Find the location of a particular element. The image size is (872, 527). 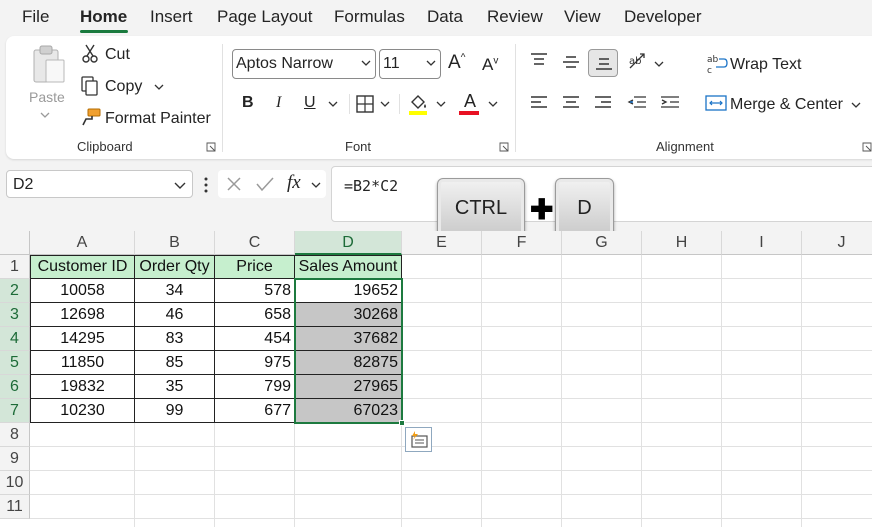

header-cell: Customer ID is located at coordinates (82, 267).